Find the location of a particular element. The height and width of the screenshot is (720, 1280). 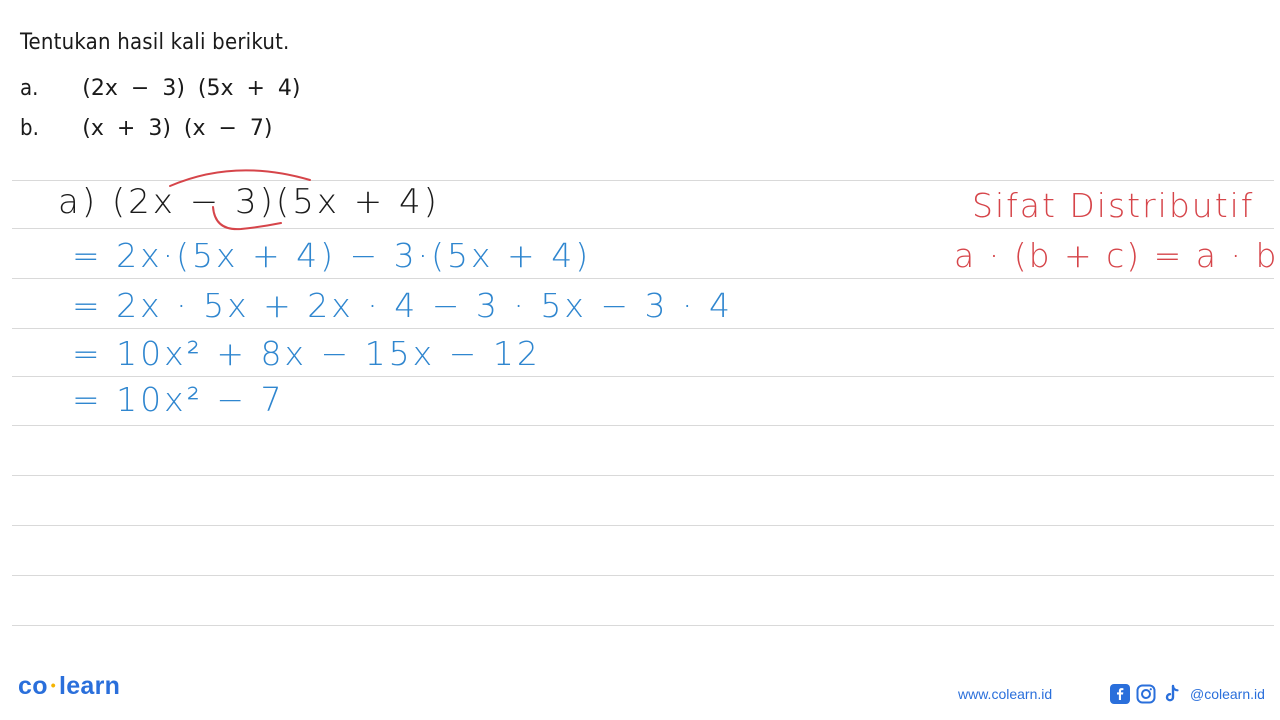

note-title: Sifat Distributif is located at coordinates (1113, 205).